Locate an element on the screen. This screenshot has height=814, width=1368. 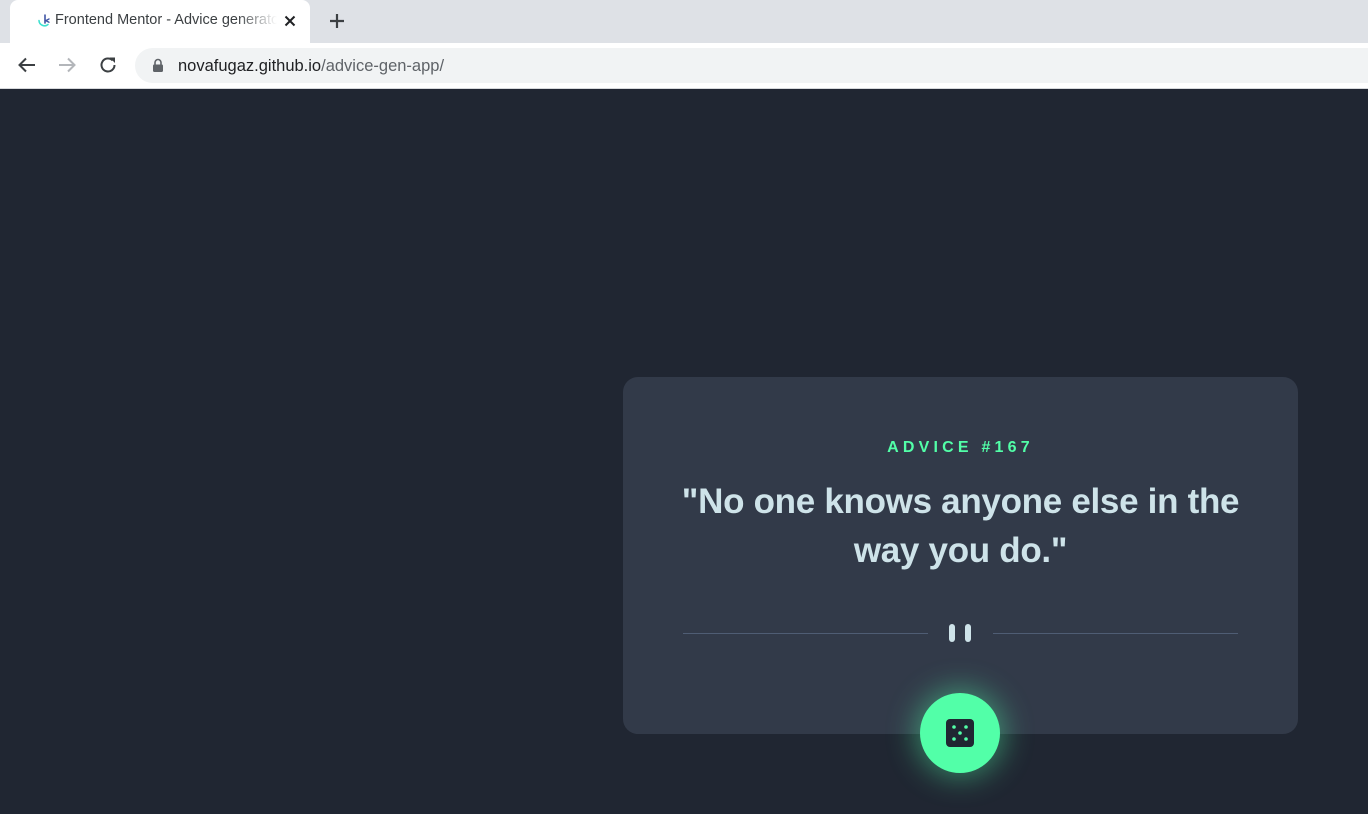
lock-icon is located at coordinates (158, 65).